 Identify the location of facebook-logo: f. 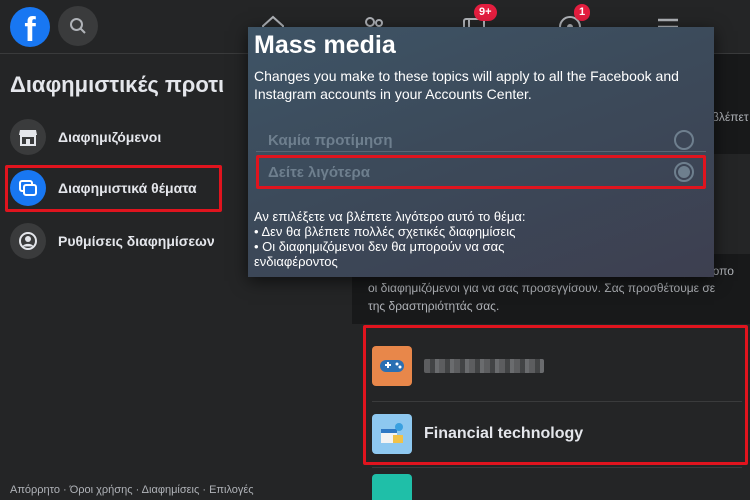
(30, 27).